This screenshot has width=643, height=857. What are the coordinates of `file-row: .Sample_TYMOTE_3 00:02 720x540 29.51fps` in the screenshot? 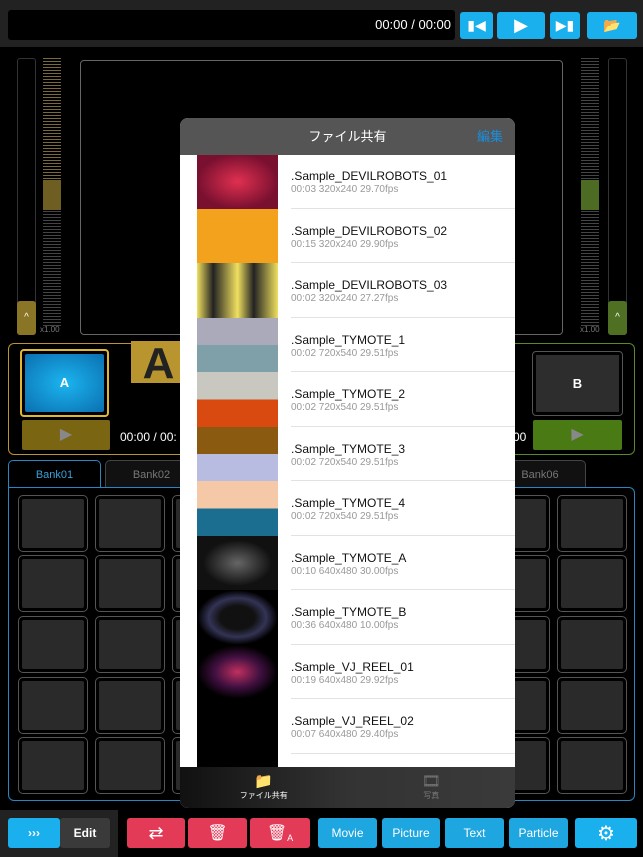 It's located at (347, 453).